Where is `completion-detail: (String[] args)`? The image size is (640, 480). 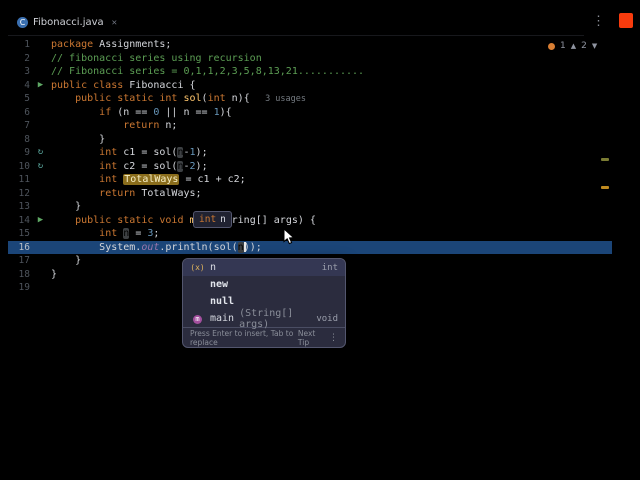
completion-detail: (String[] args) is located at coordinates (266, 318).